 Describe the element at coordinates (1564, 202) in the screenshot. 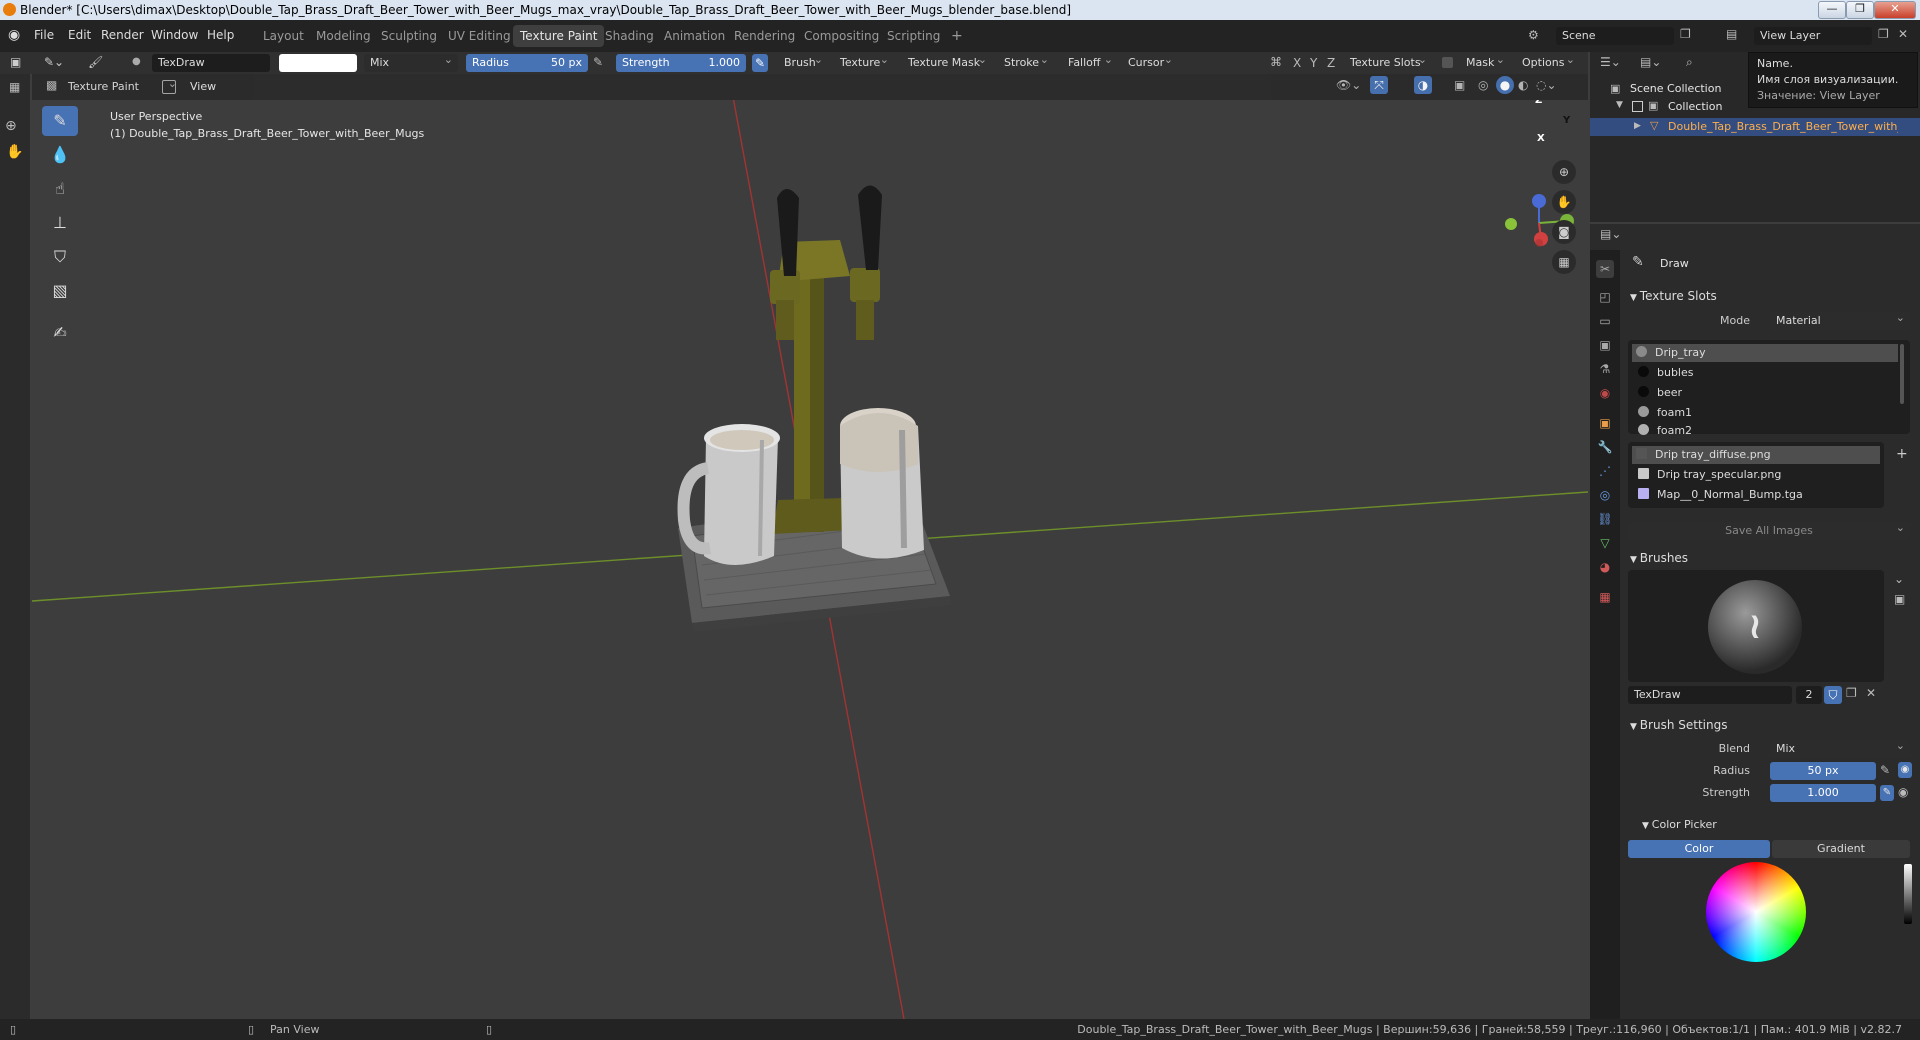

I see `pan-icon: ✋` at that location.